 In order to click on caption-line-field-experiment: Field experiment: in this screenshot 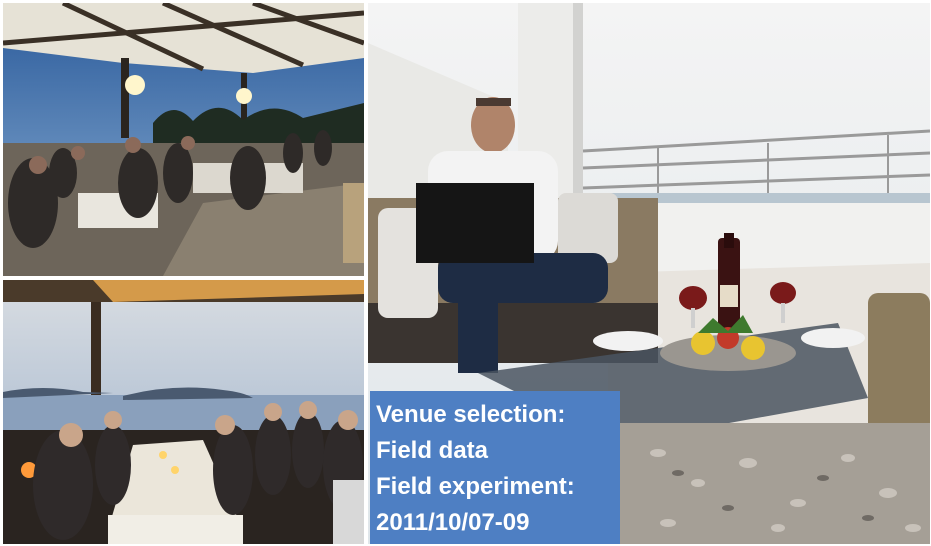, I will do `click(475, 486)`.